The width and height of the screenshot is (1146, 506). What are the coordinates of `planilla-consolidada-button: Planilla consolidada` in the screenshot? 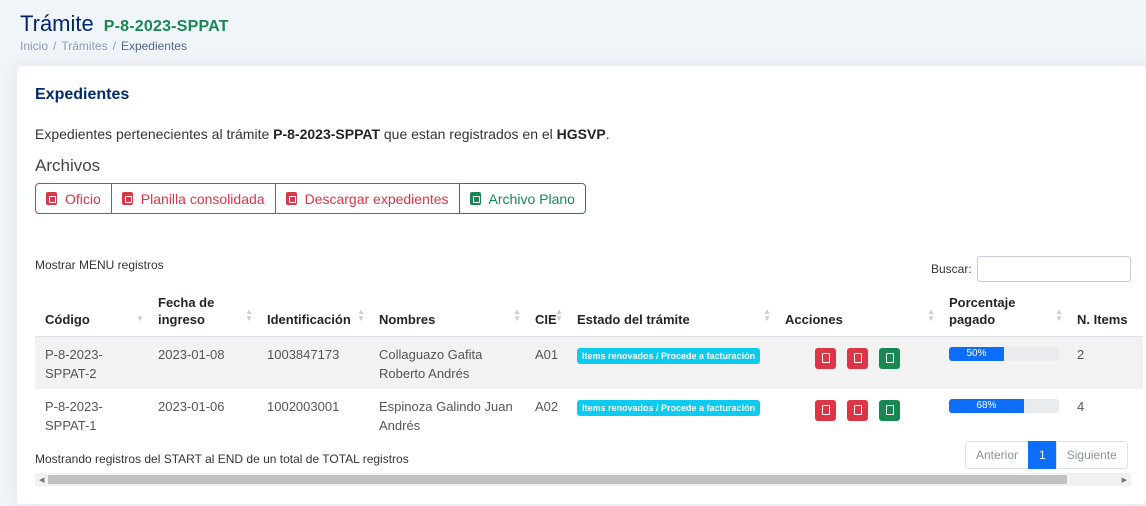 It's located at (193, 198).